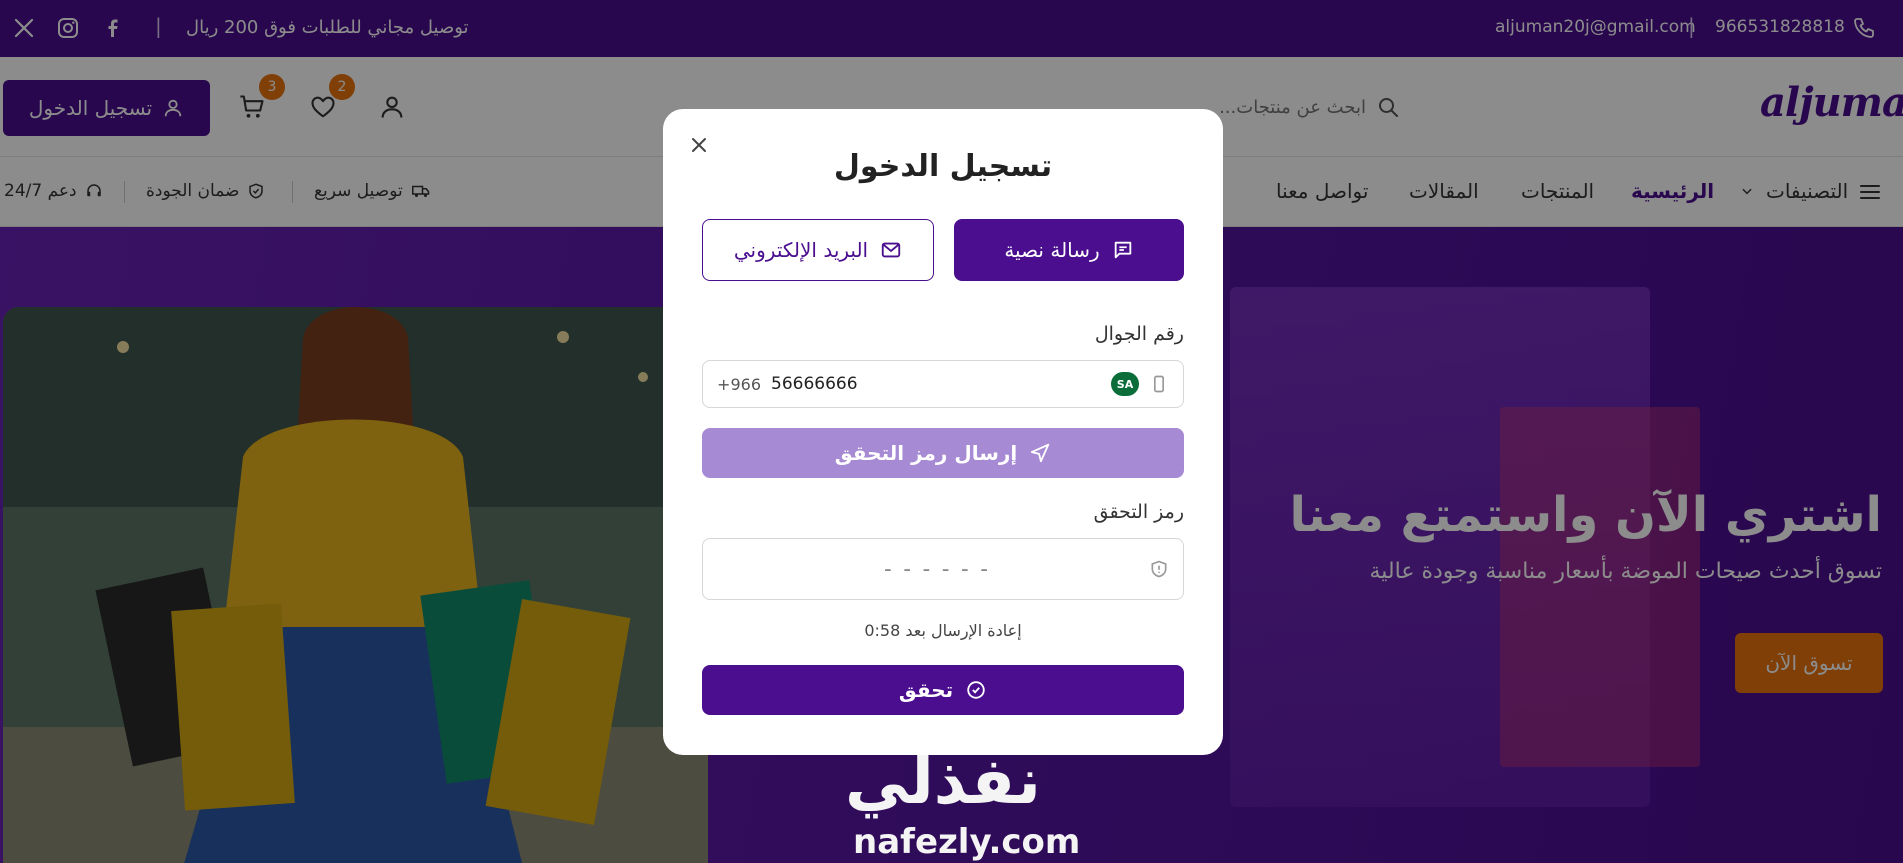 Image resolution: width=1903 pixels, height=863 pixels. Describe the element at coordinates (926, 690) in the screenshot. I see `verify-label: تحقق` at that location.